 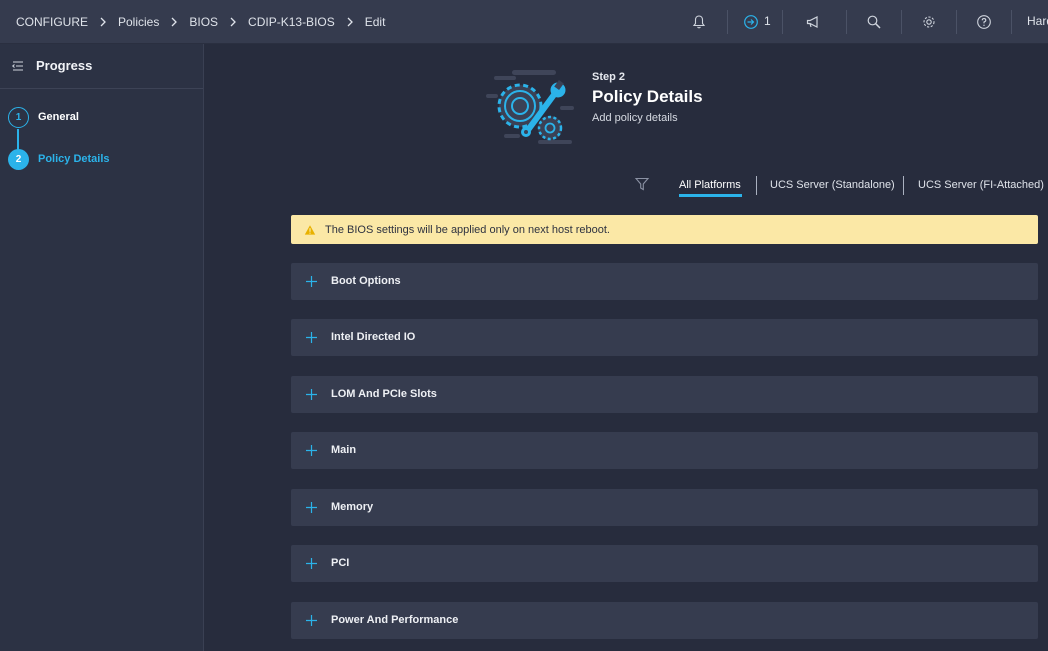 I want to click on page-title: Policy Details, so click(x=647, y=96).